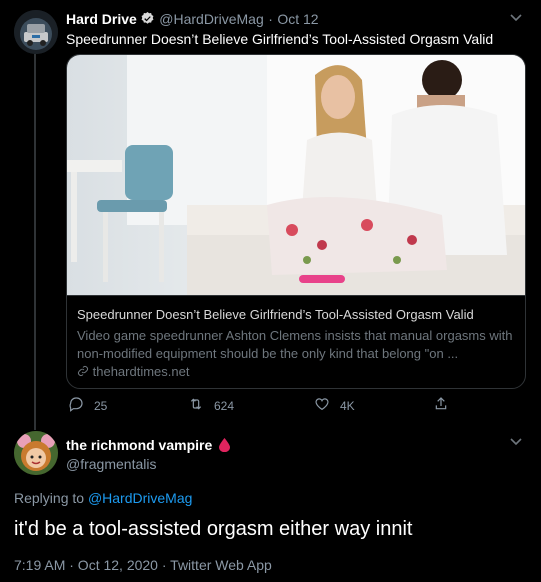 This screenshot has height=582, width=541. I want to click on reply-author-handle: @fragmentalis, so click(111, 464).